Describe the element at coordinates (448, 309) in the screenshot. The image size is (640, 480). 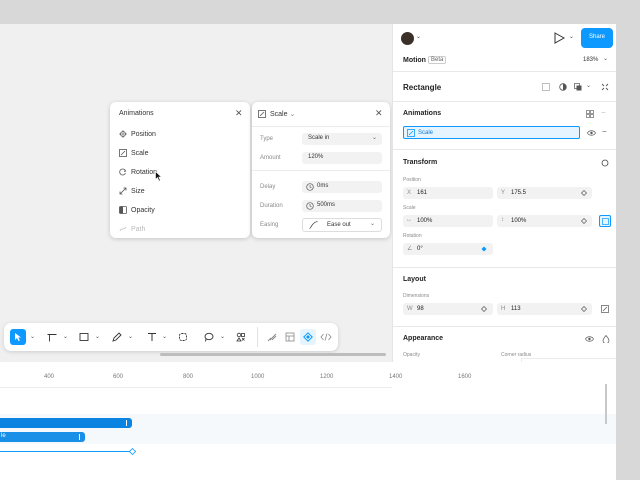
I see `width-input: W 98` at that location.